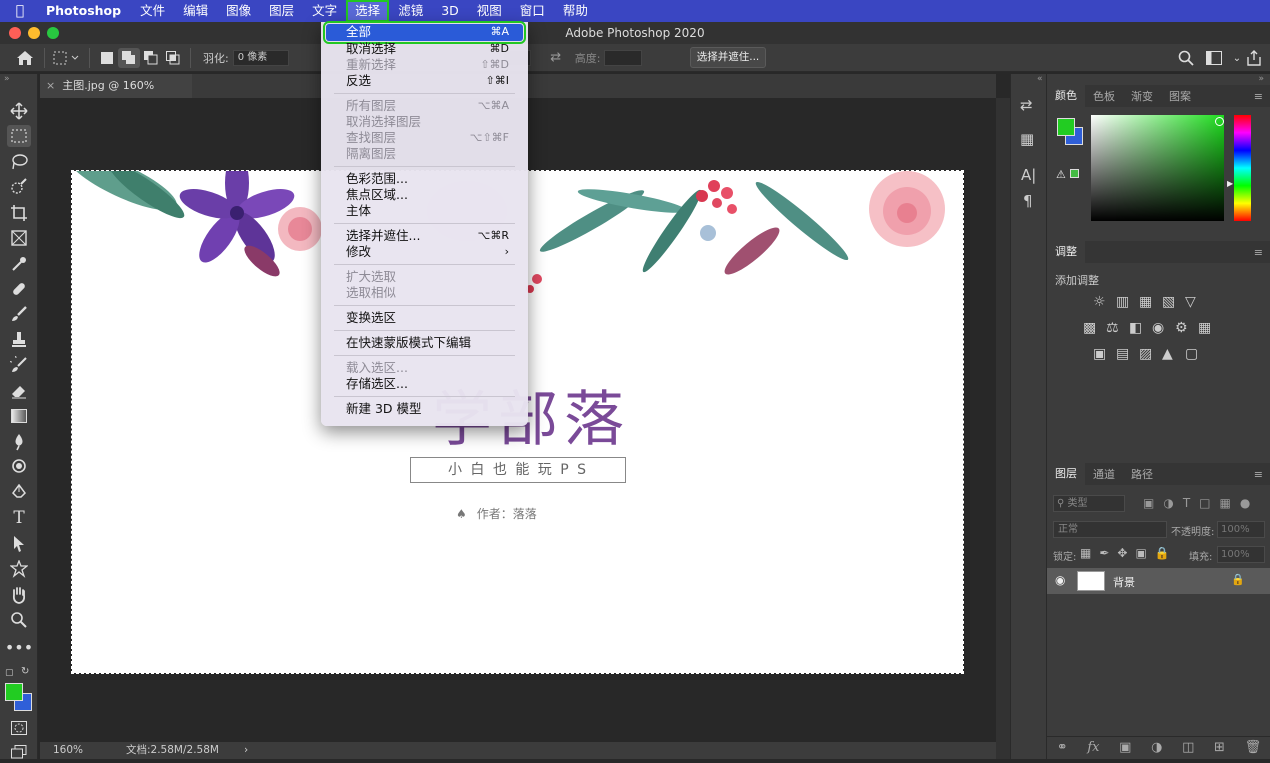  Describe the element at coordinates (19, 620) in the screenshot. I see `zoom-tool-icon` at that location.